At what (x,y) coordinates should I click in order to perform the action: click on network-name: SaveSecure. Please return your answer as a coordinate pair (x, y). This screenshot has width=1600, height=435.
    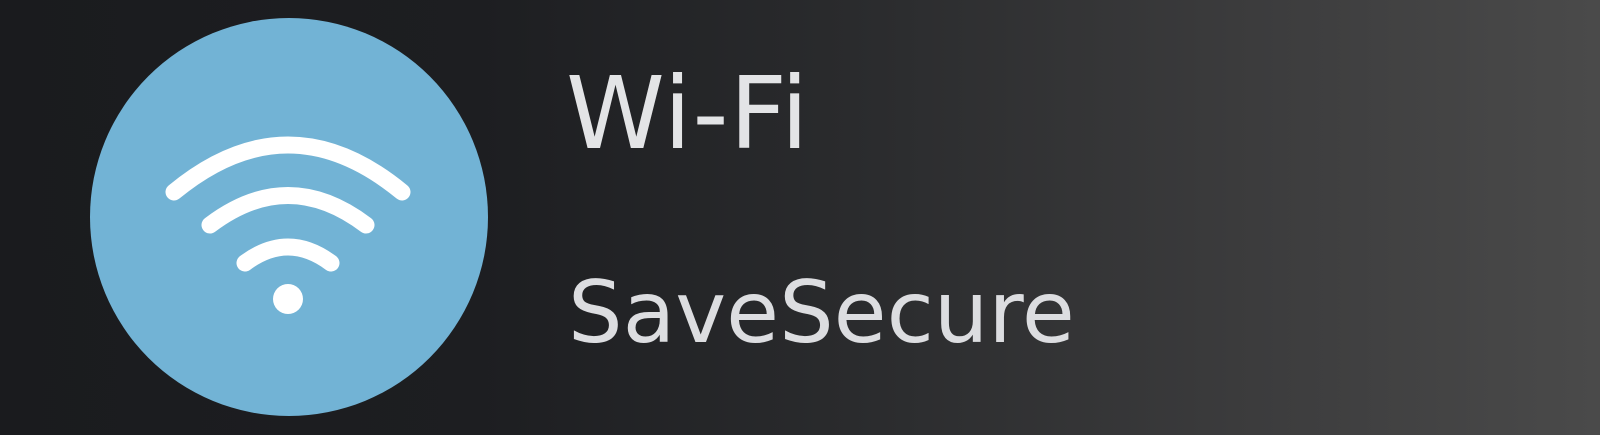
    Looking at the image, I should click on (821, 313).